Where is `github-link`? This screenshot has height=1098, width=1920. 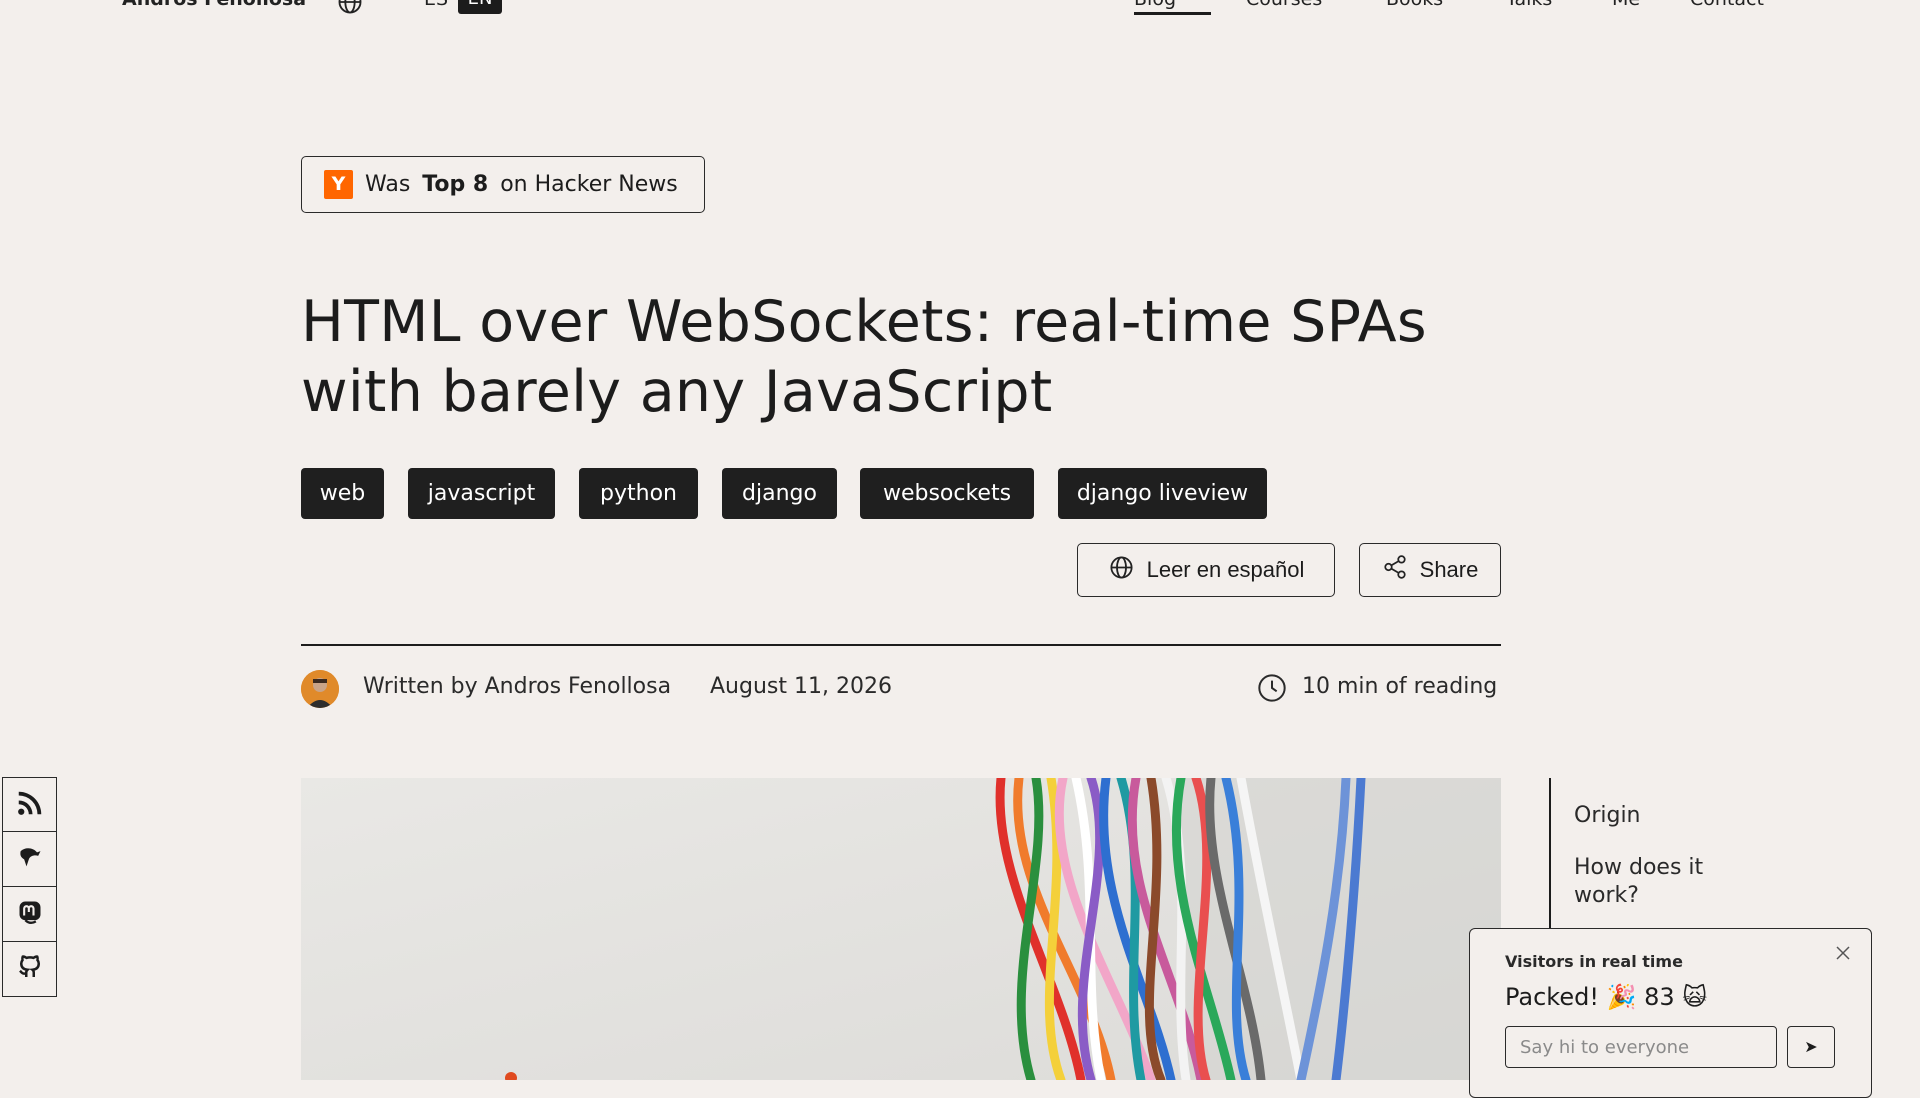
github-link is located at coordinates (29, 969).